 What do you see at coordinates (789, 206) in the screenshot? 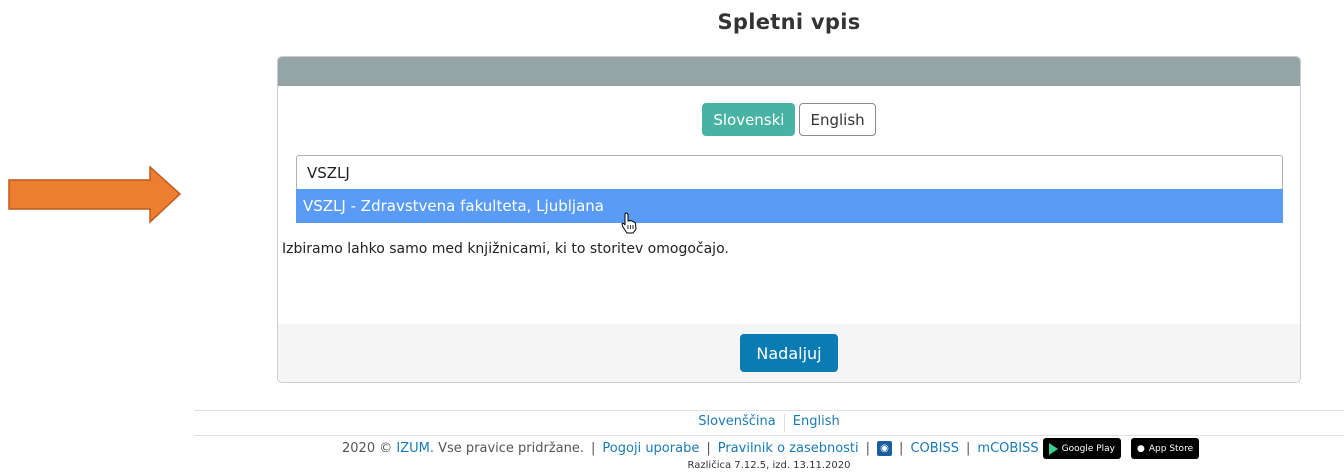
I see `autocomplete-option: VSZLJ - Zdravstvena fakulteta, Ljubljana` at bounding box center [789, 206].